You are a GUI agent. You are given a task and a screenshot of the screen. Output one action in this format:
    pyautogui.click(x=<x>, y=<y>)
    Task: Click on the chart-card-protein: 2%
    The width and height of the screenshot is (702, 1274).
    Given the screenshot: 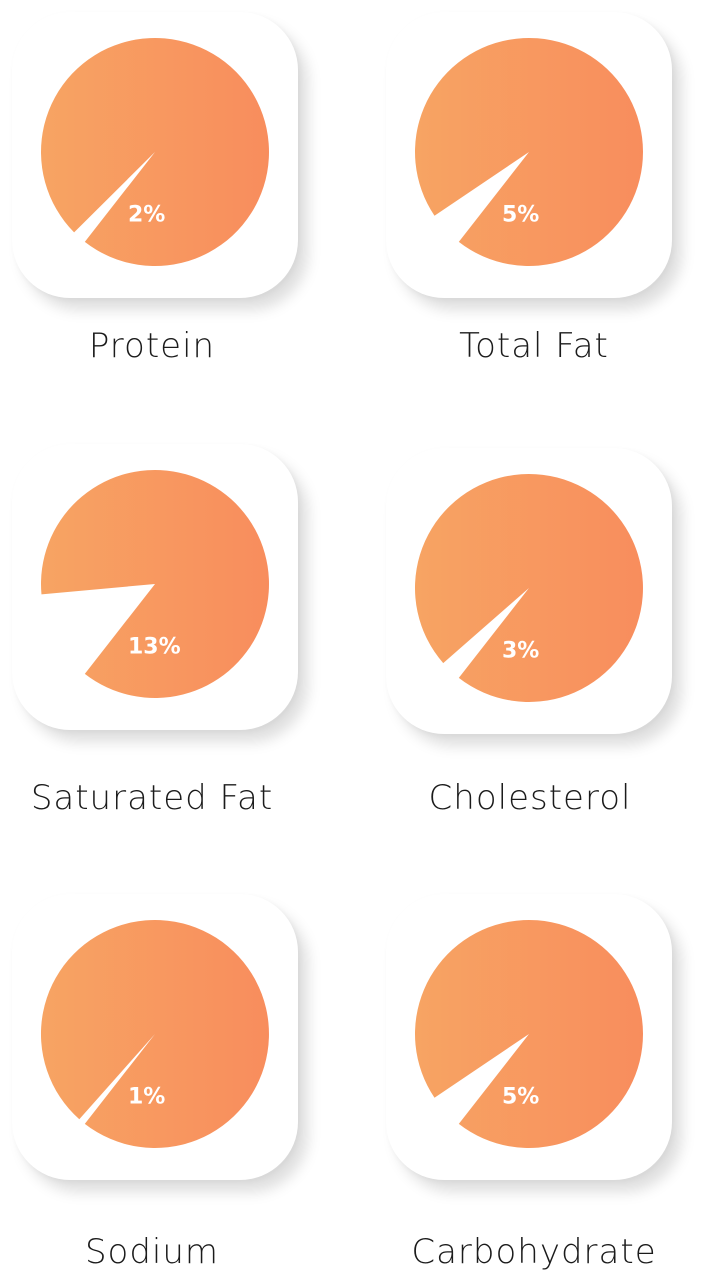 What is the action you would take?
    pyautogui.click(x=155, y=155)
    